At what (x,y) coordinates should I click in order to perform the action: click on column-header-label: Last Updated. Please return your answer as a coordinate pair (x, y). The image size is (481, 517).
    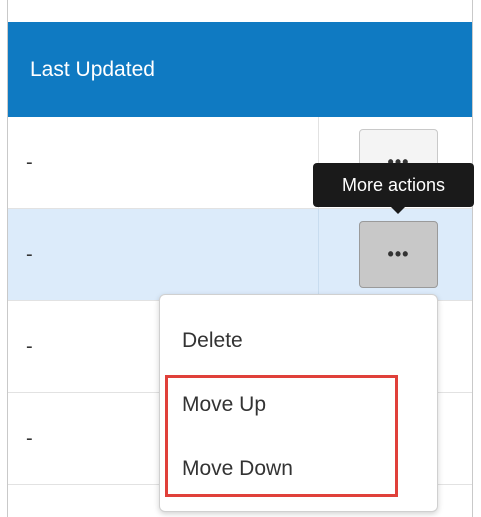
    Looking at the image, I should click on (92, 69).